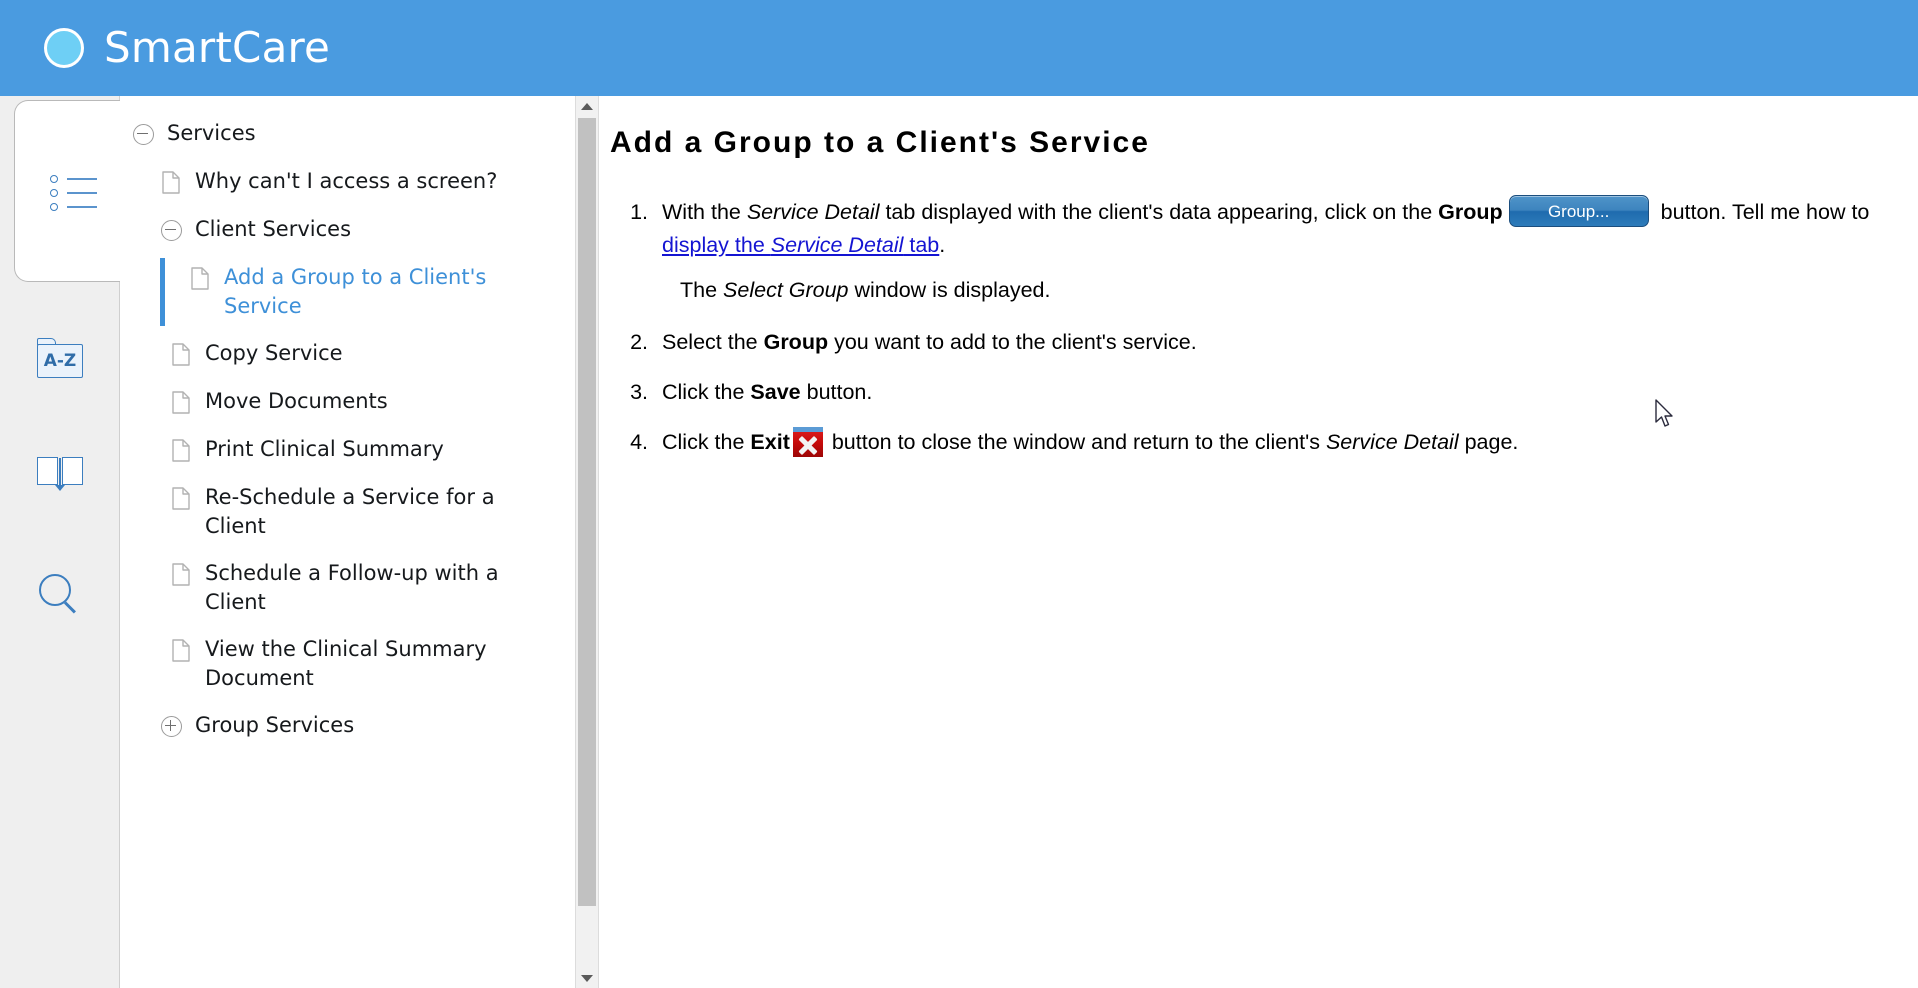 This screenshot has width=1918, height=988. What do you see at coordinates (702, 289) in the screenshot?
I see `note-text: The` at bounding box center [702, 289].